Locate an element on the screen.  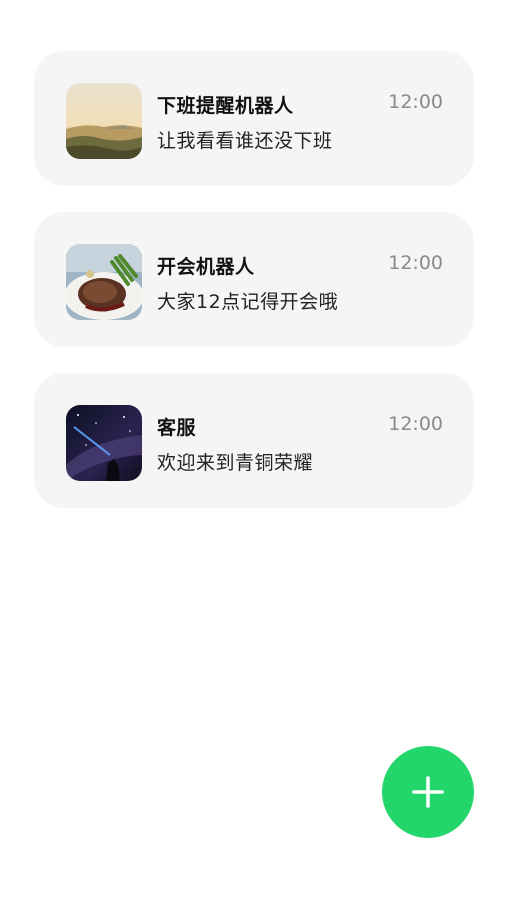
night-sky-avatar-icon is located at coordinates (104, 443).